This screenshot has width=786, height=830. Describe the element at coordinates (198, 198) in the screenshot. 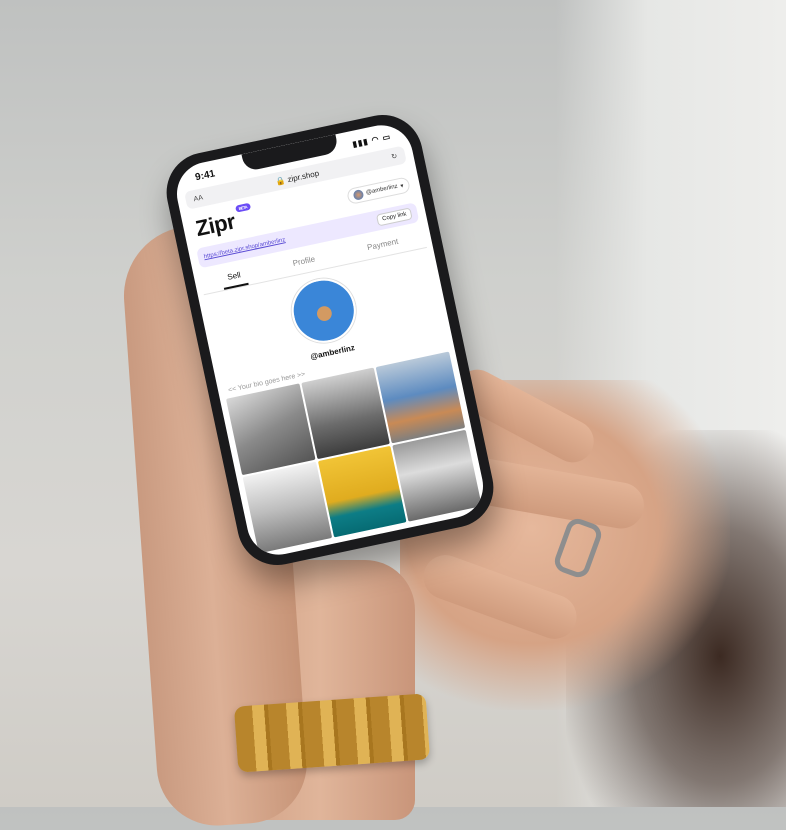

I see `text-size-button: AA` at that location.